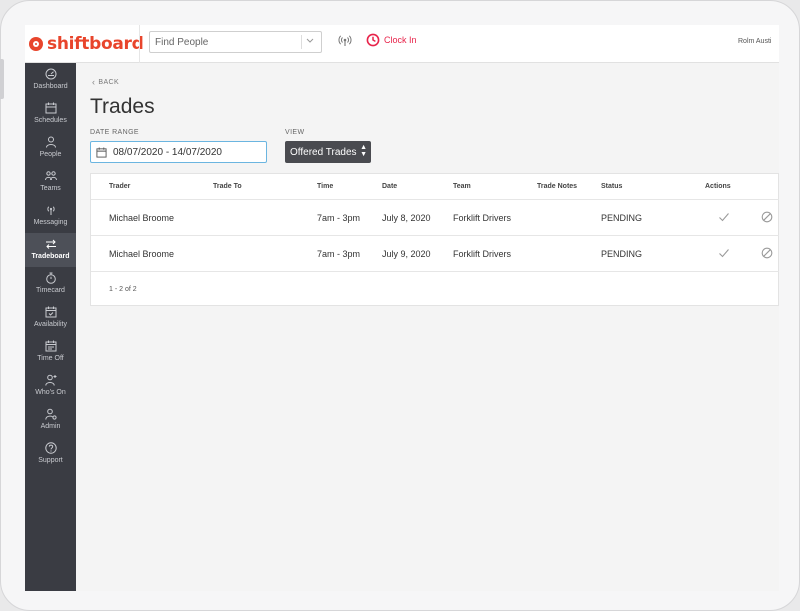  I want to click on back-link: ‹ BACK, so click(105, 82).